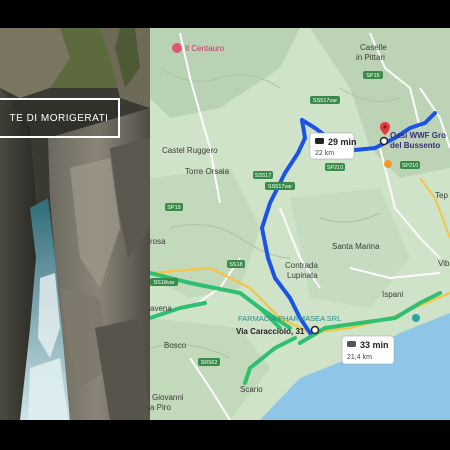 This screenshot has height=450, width=450. What do you see at coordinates (356, 246) in the screenshot?
I see `place-label: Santa Marina` at bounding box center [356, 246].